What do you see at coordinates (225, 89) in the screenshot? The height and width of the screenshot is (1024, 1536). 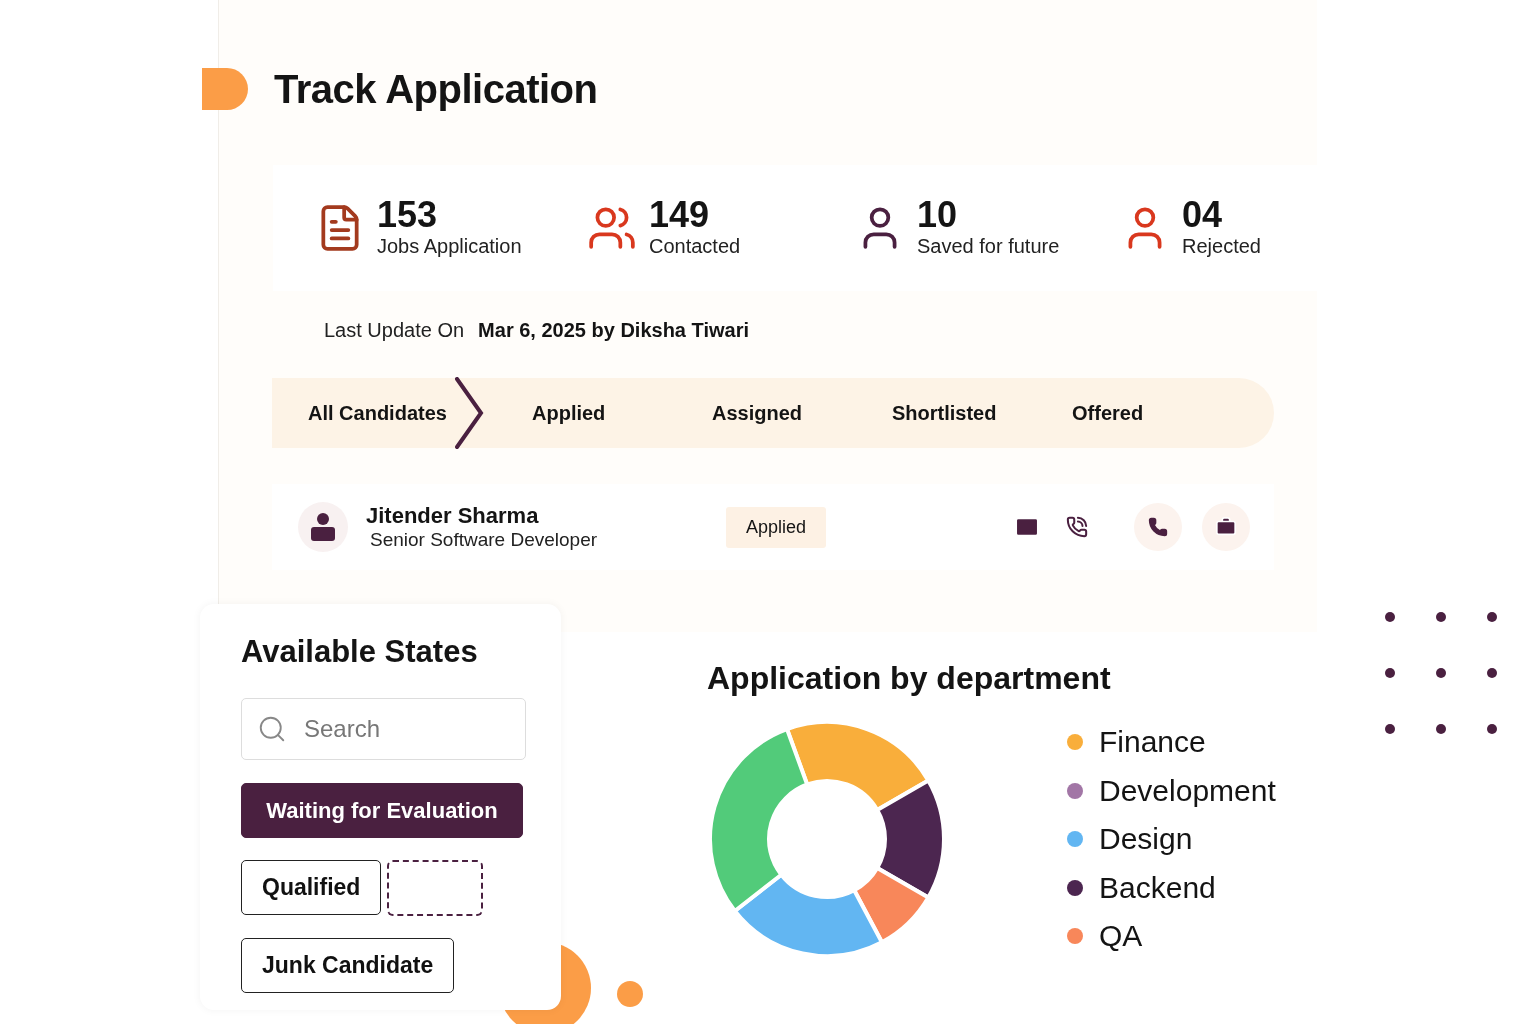 I see `accent-shape` at bounding box center [225, 89].